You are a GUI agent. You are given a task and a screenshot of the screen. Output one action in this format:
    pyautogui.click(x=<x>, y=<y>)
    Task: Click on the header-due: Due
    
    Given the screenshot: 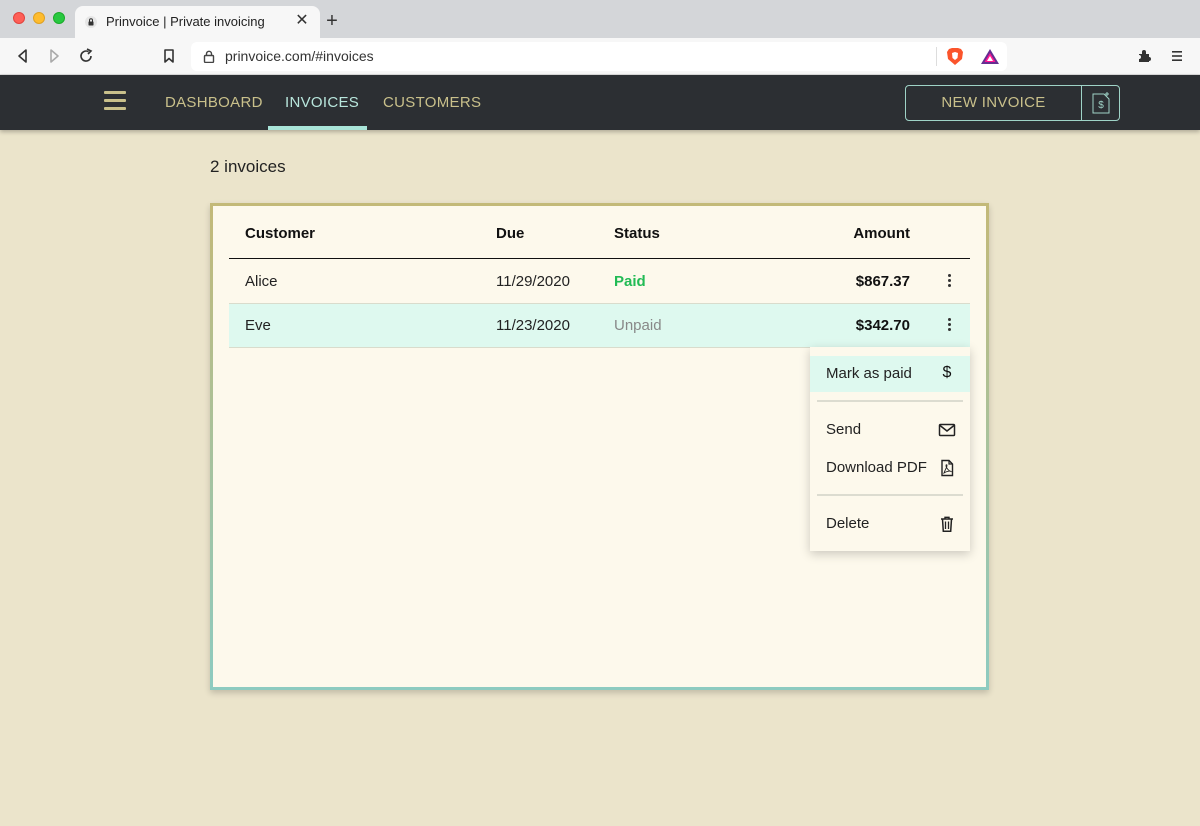 What is the action you would take?
    pyautogui.click(x=510, y=233)
    